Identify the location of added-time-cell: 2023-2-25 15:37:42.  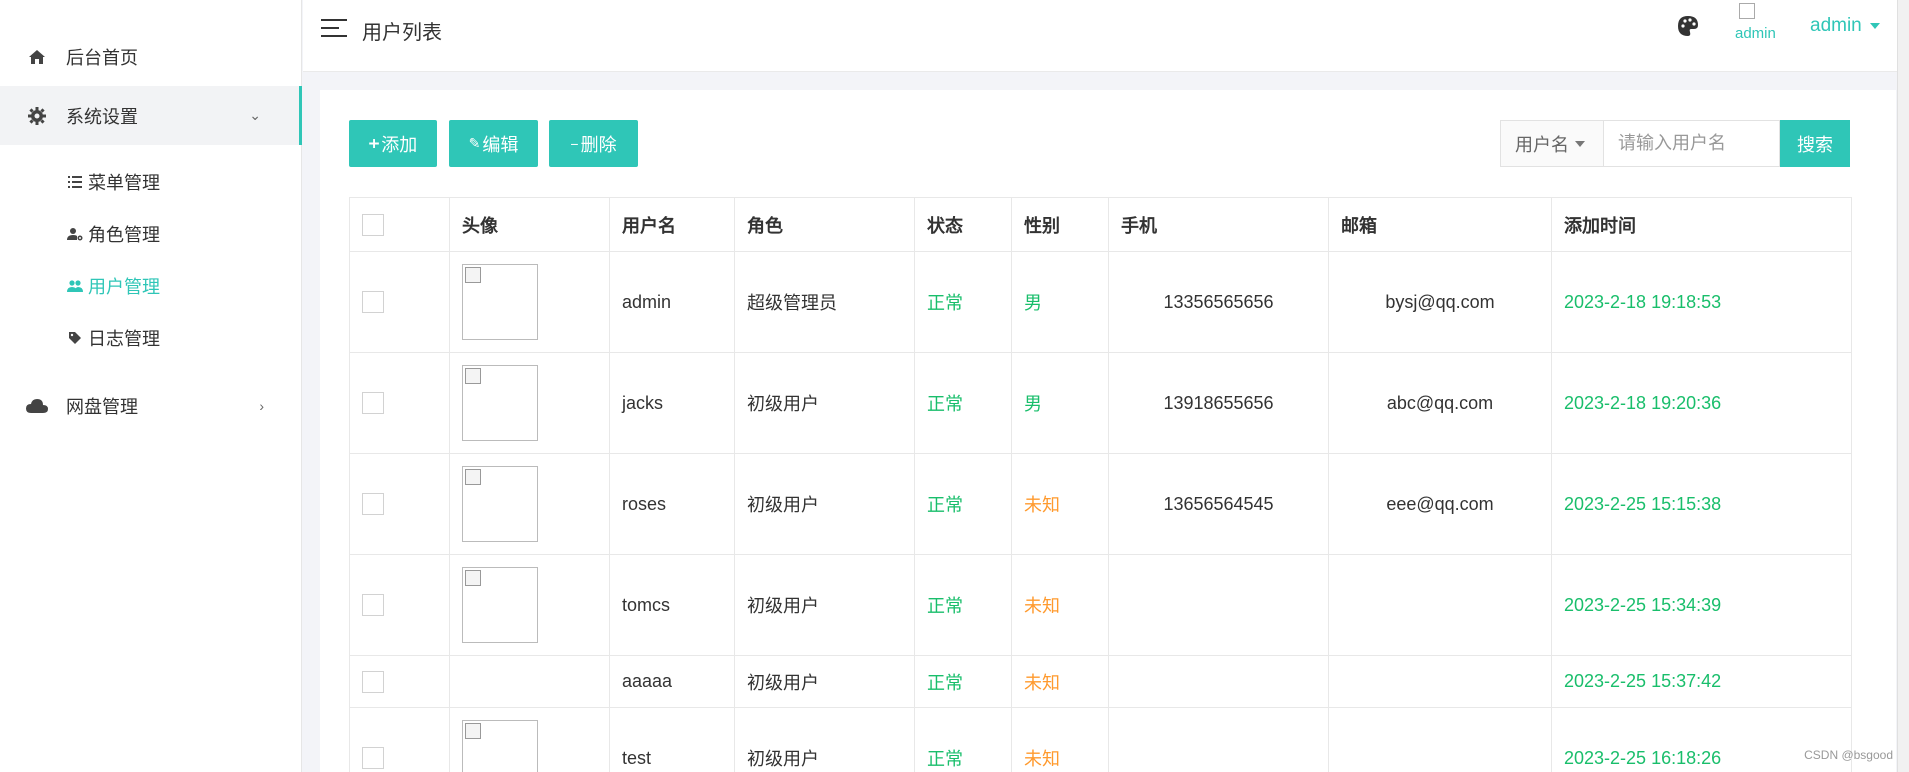
(1701, 681).